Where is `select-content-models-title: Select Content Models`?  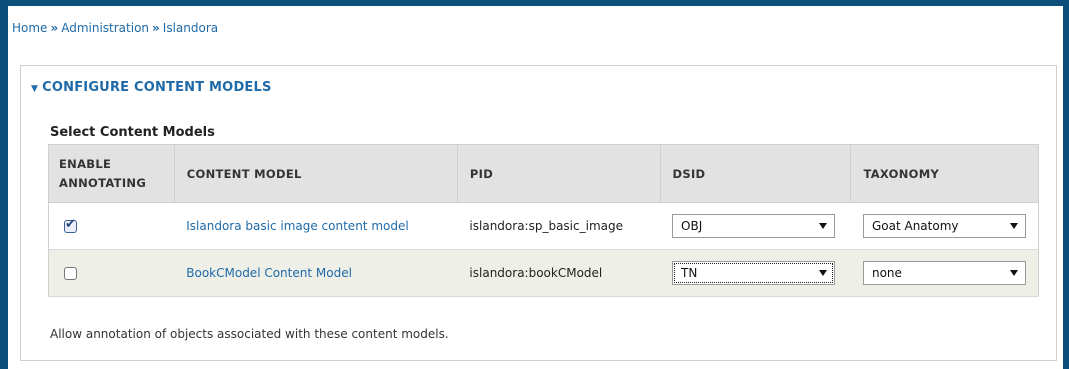 select-content-models-title: Select Content Models is located at coordinates (132, 132).